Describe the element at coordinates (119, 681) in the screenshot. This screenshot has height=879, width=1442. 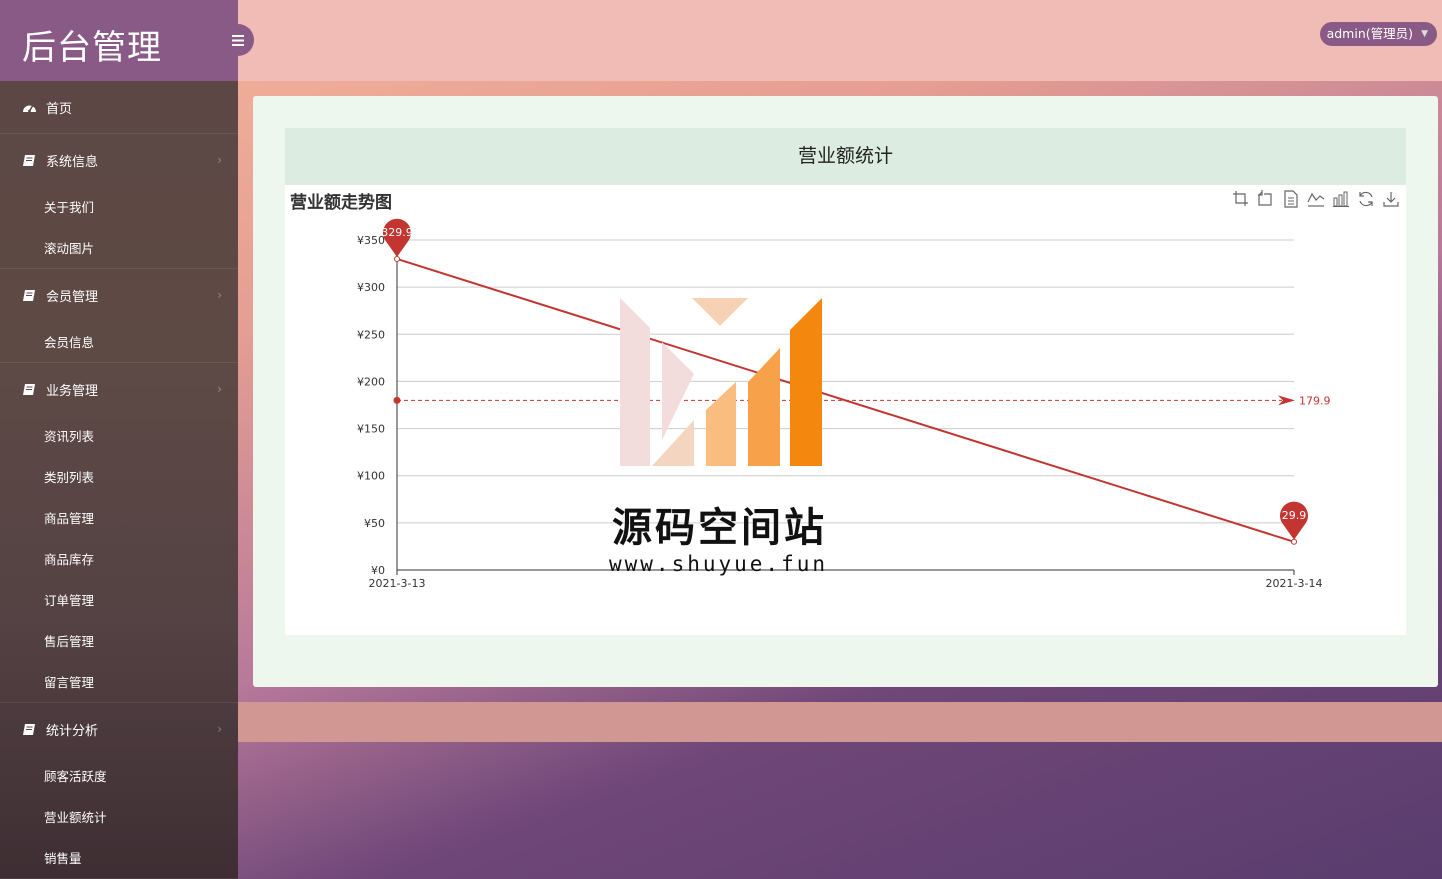
I see `sidebar-subitem: 留言管理` at that location.